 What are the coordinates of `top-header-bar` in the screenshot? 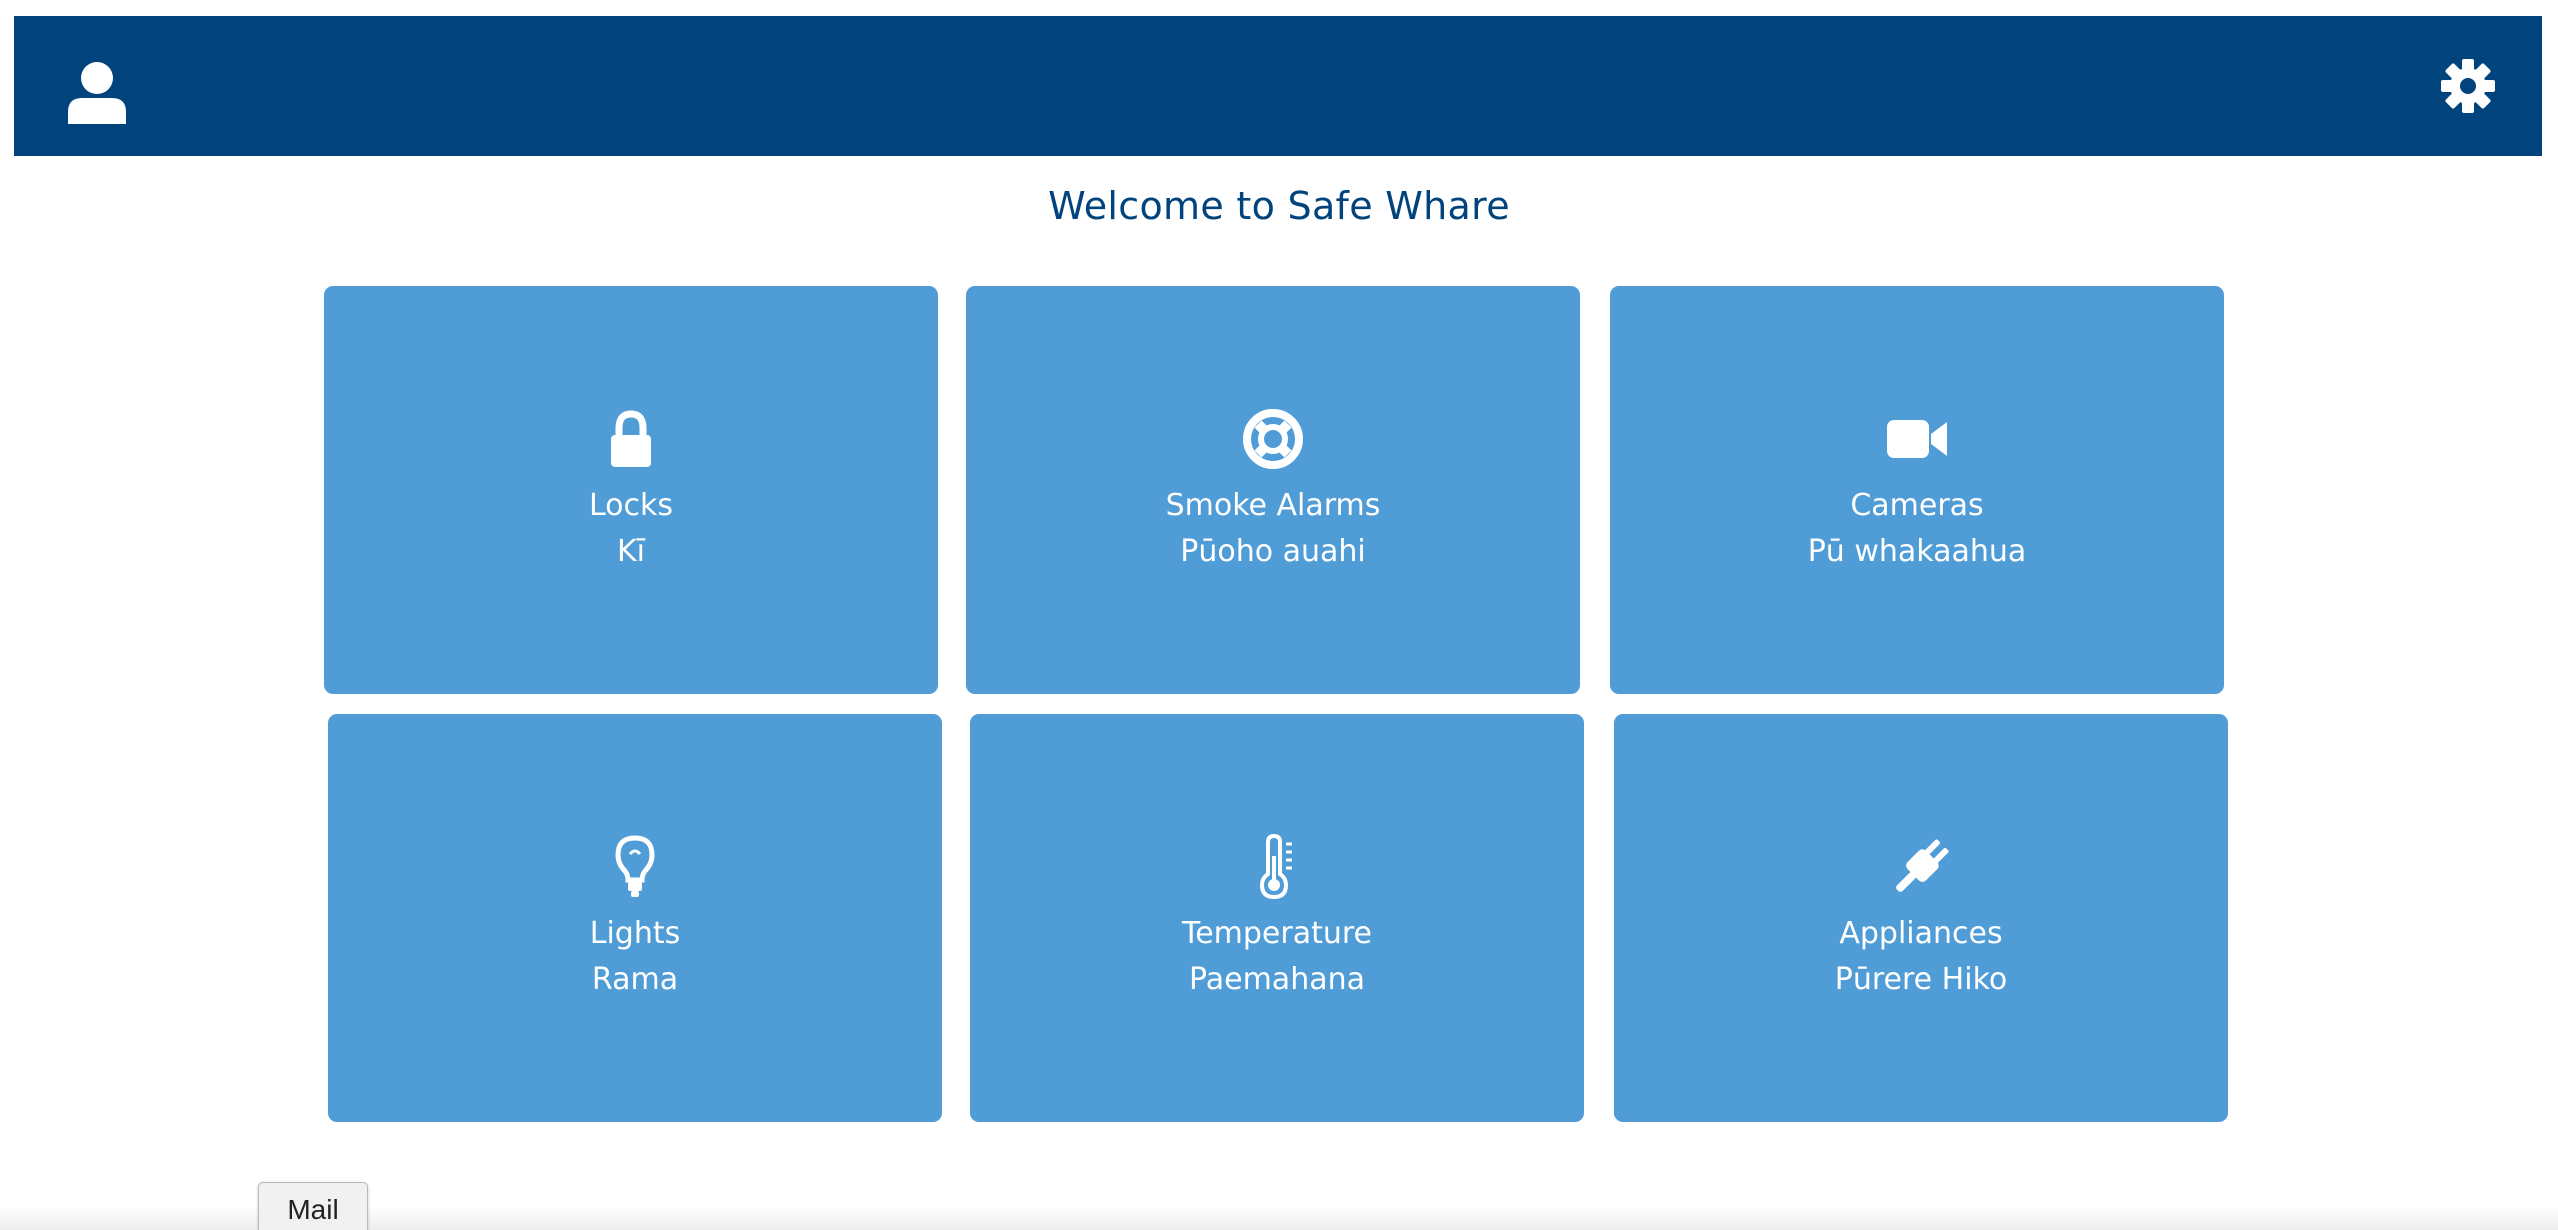 It's located at (1278, 86).